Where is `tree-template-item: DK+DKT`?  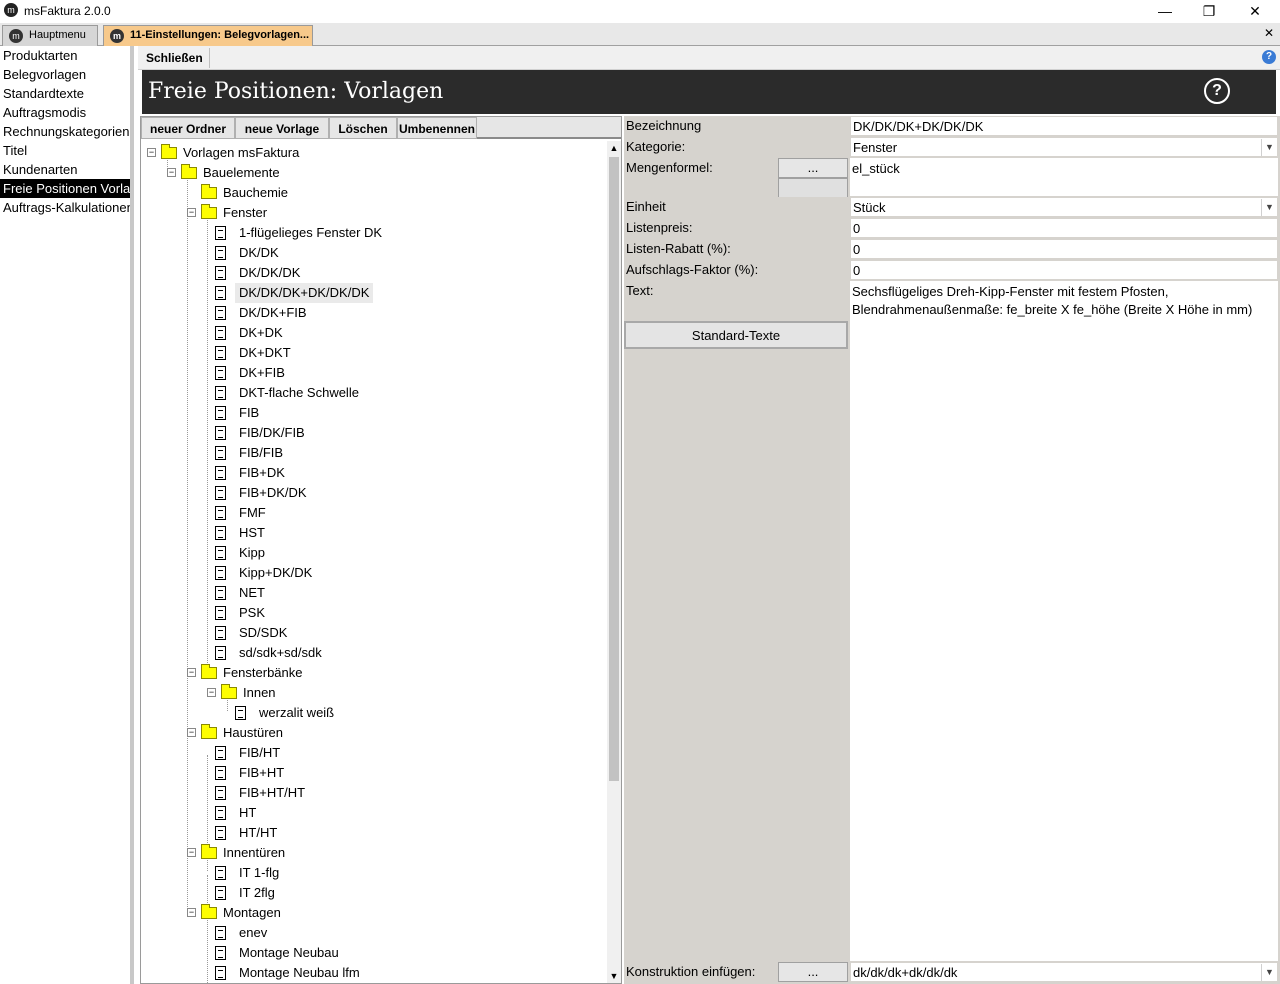 tree-template-item: DK+DKT is located at coordinates (404, 353).